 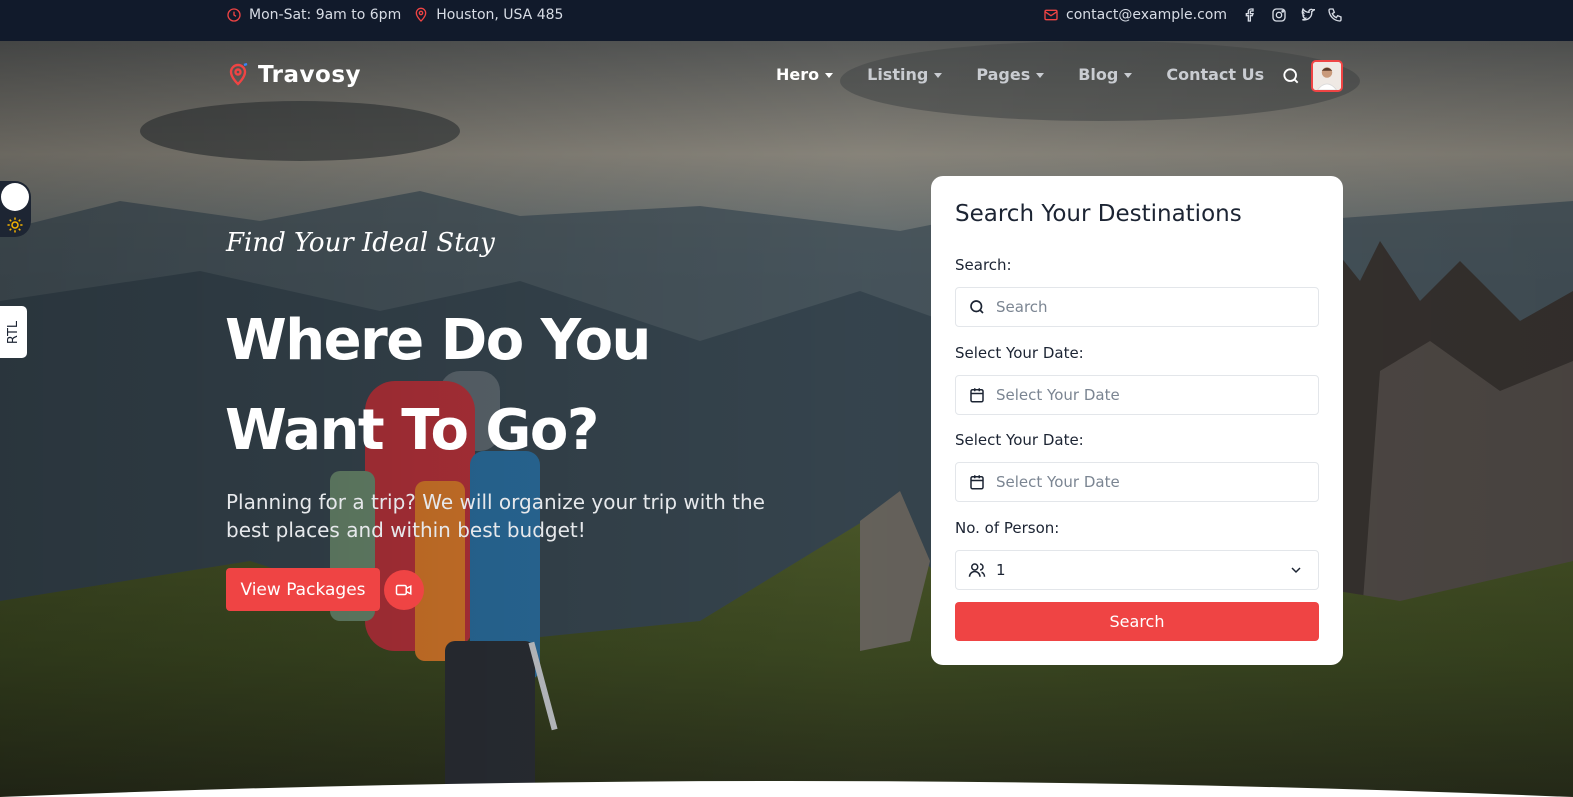 What do you see at coordinates (15, 225) in the screenshot?
I see `sun-icon` at bounding box center [15, 225].